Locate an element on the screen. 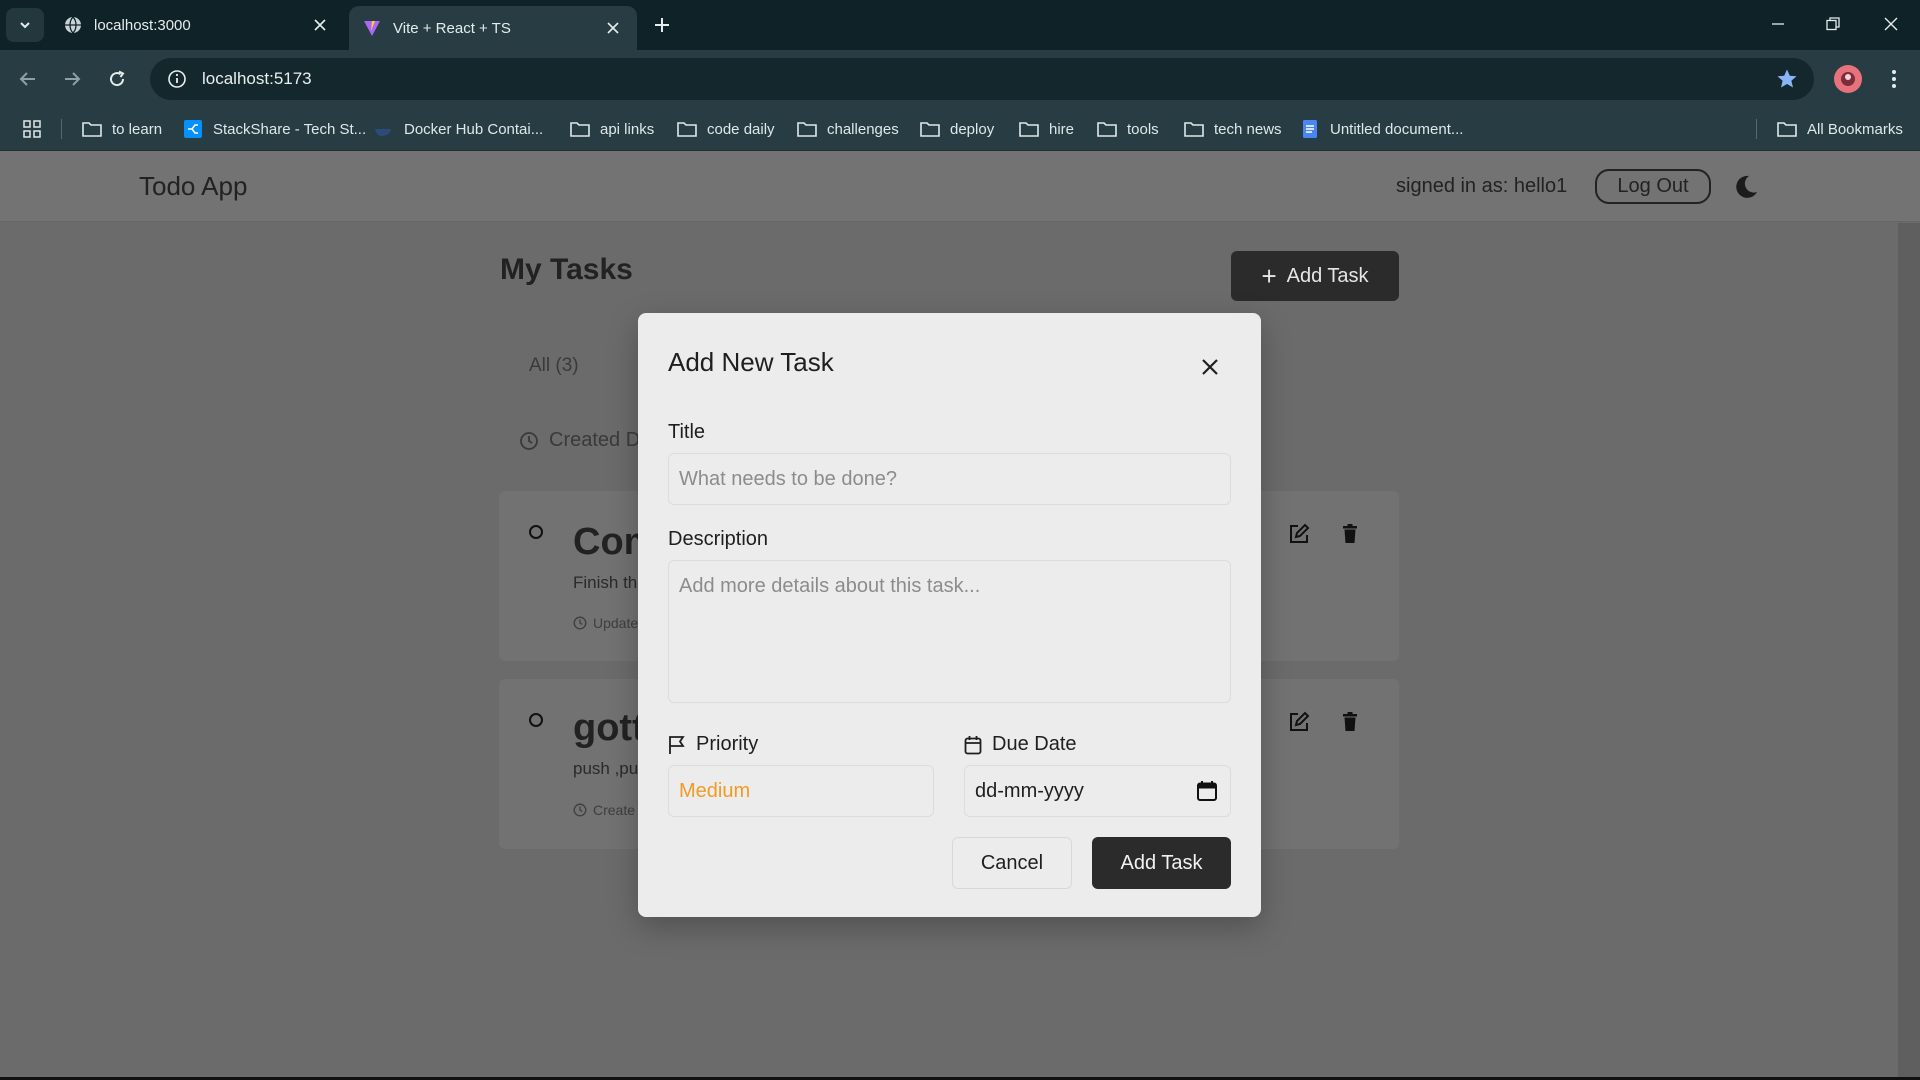 The width and height of the screenshot is (1920, 1080). all-bookmarks-button: All Bookmarks is located at coordinates (1840, 129).